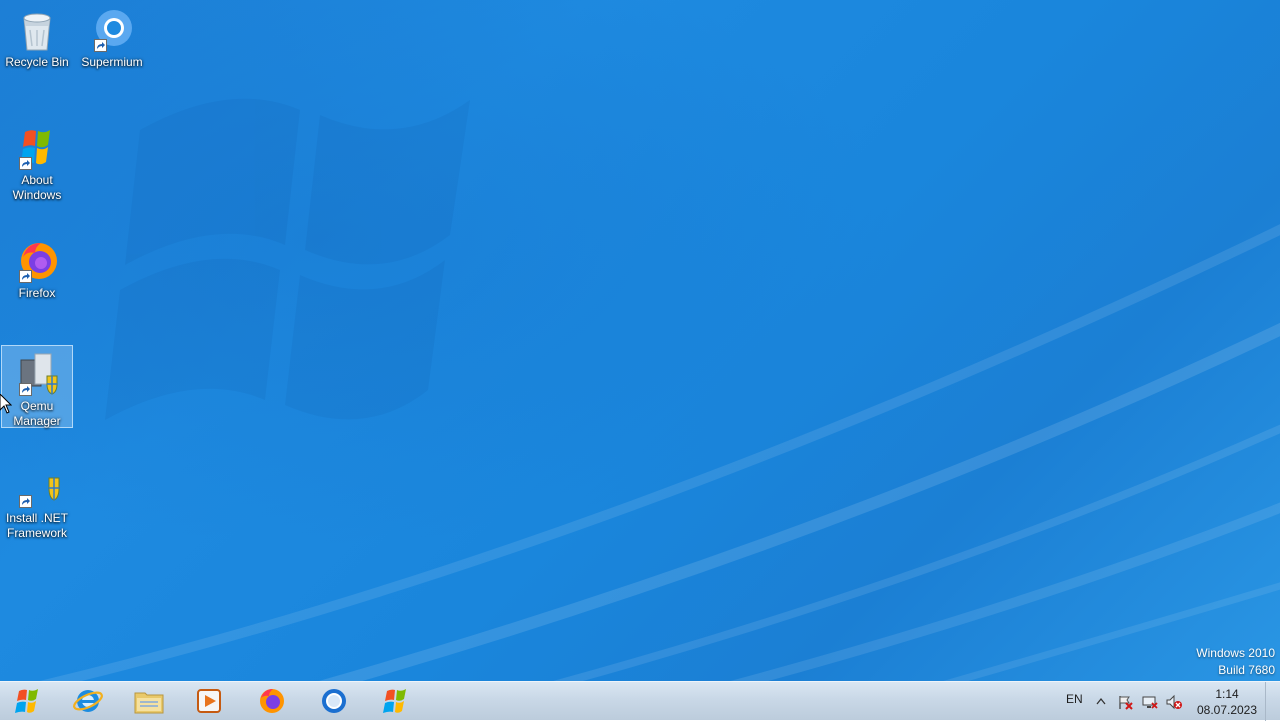 The image size is (1280, 721). What do you see at coordinates (37, 62) in the screenshot?
I see `desktop-icon-label: Recycle Bin` at bounding box center [37, 62].